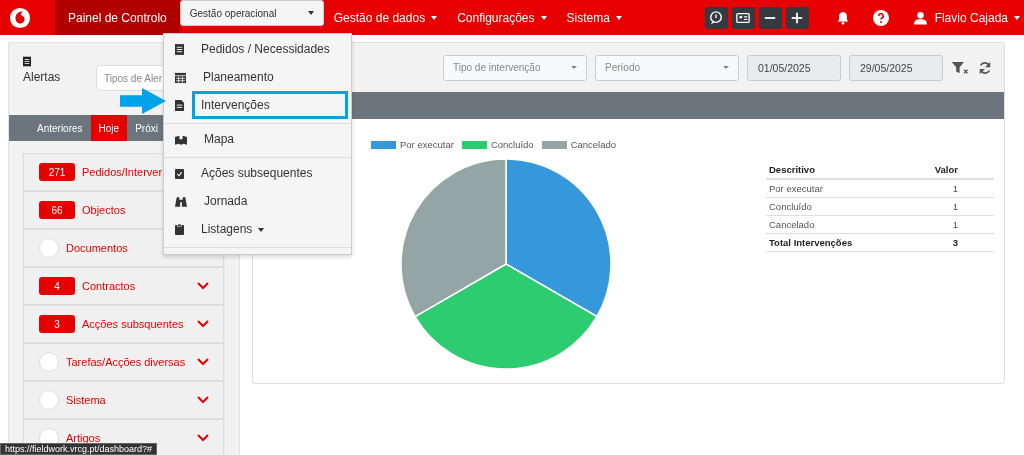  Describe the element at coordinates (83, 438) in the screenshot. I see `alert-category-label: Artigos` at that location.